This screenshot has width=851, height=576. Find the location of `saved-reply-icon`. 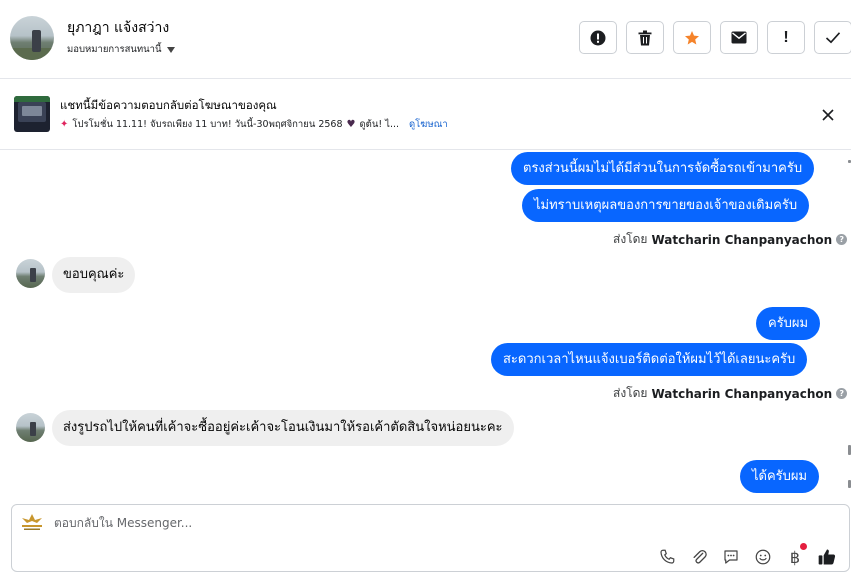

saved-reply-icon is located at coordinates (731, 557).